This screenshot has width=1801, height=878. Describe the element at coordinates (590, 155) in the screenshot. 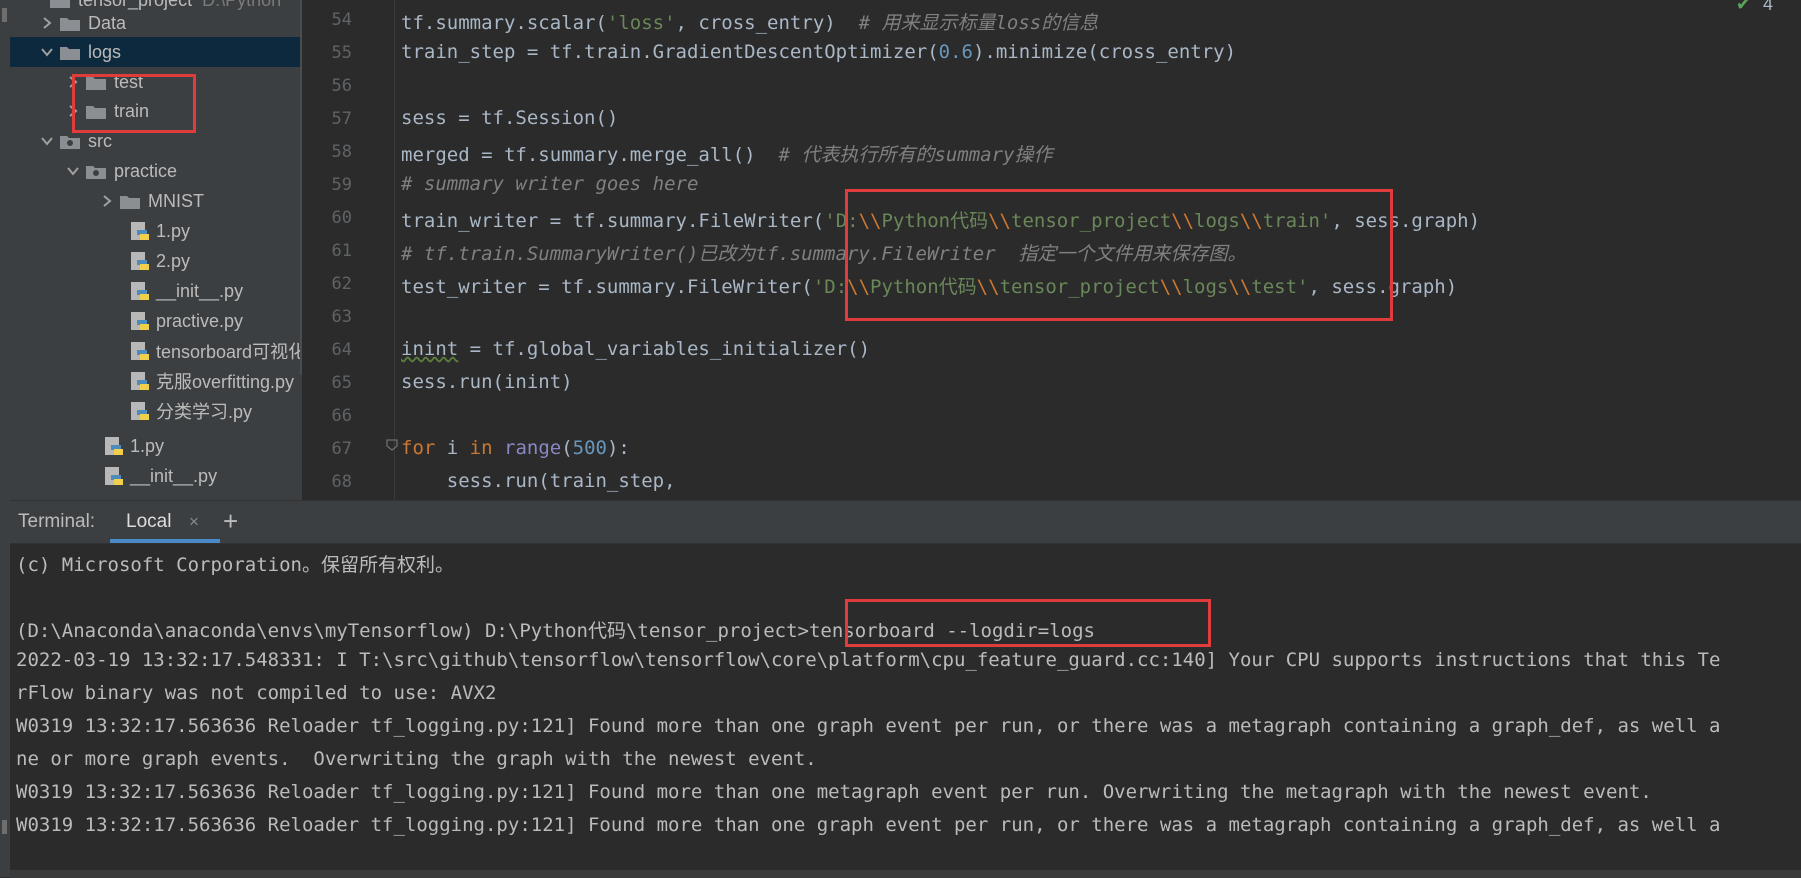

I see `code-token: merged = tf.summary.merge_all()` at that location.